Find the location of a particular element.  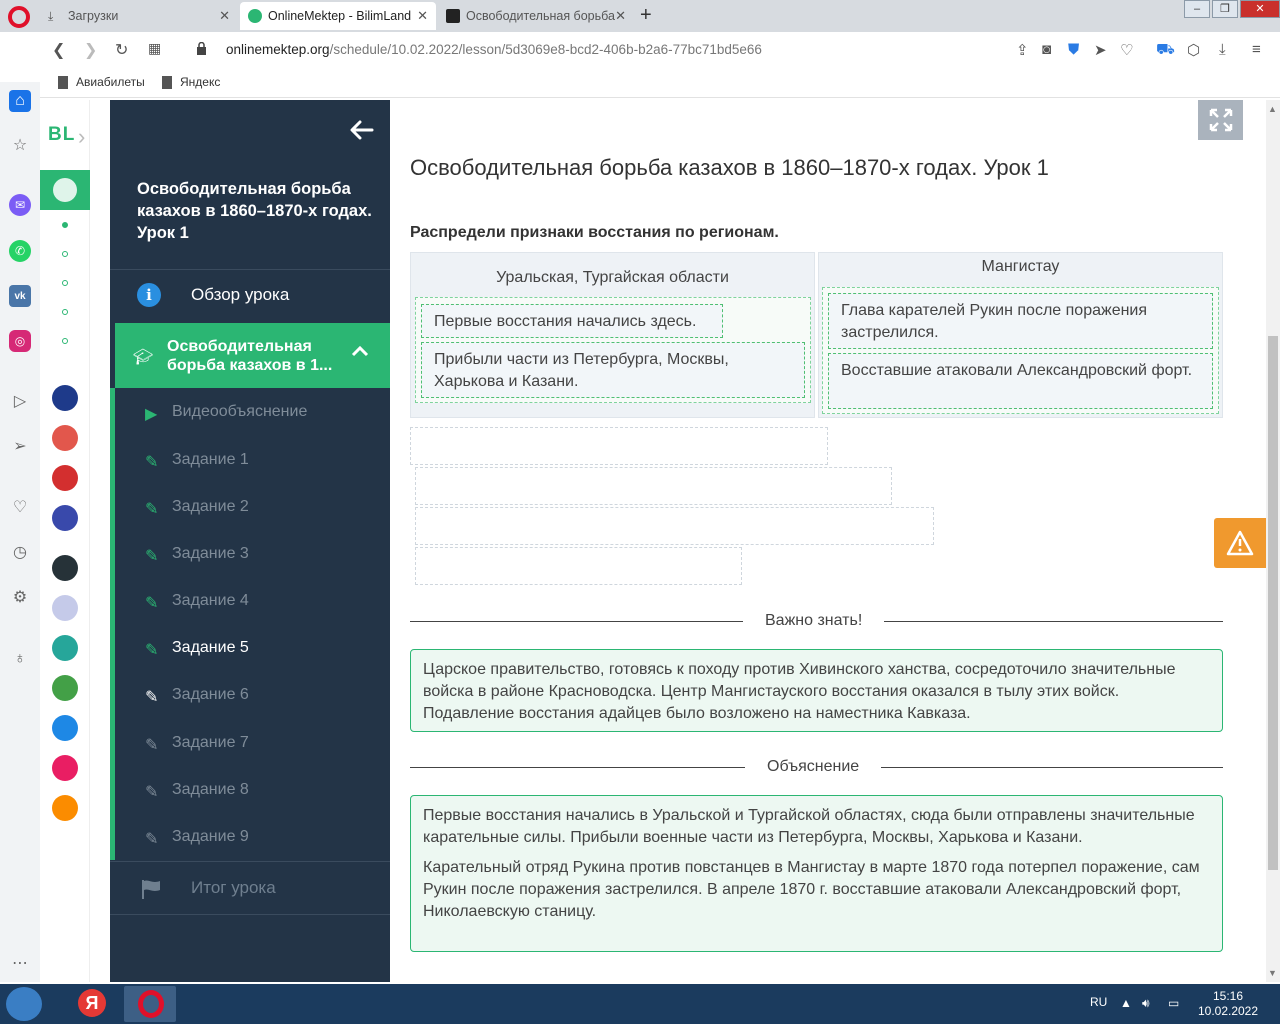

tab-downloads: ⤓ Загрузки ✕ is located at coordinates (139, 16).